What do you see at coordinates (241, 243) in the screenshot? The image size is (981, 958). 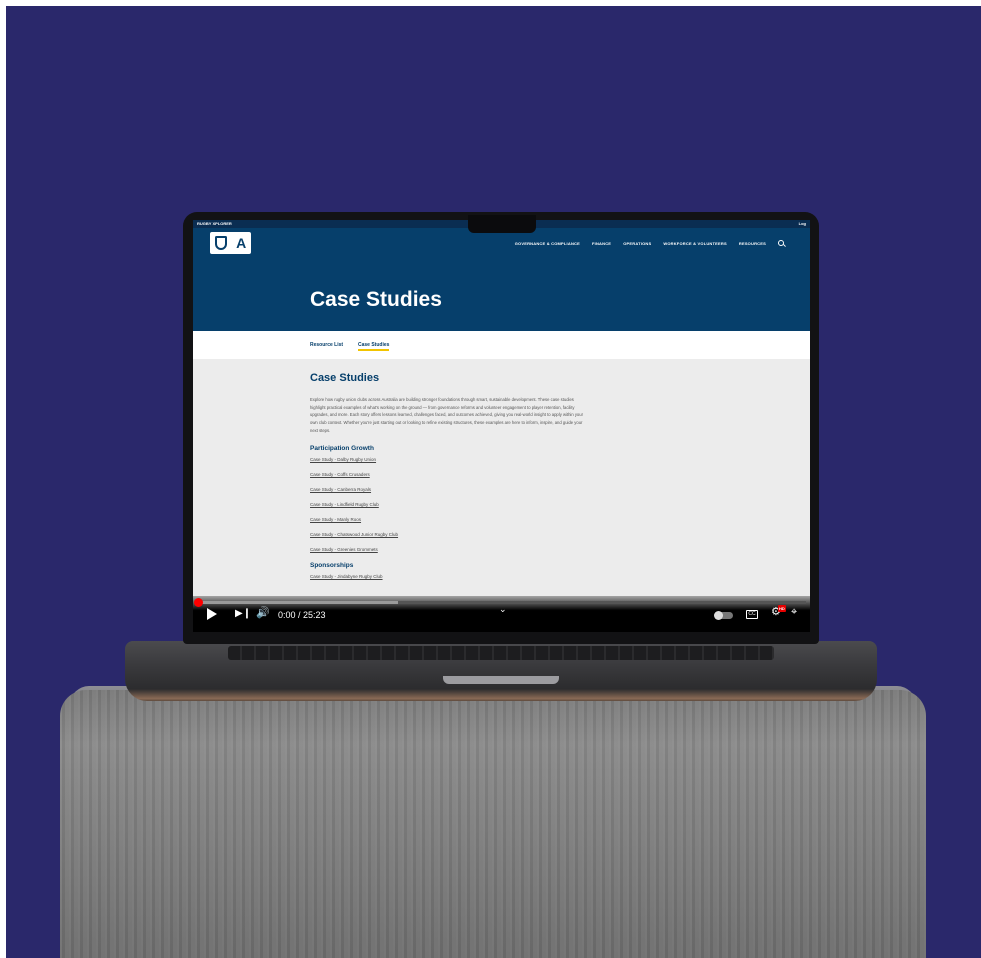 I see `australia-a-logo-icon: A` at bounding box center [241, 243].